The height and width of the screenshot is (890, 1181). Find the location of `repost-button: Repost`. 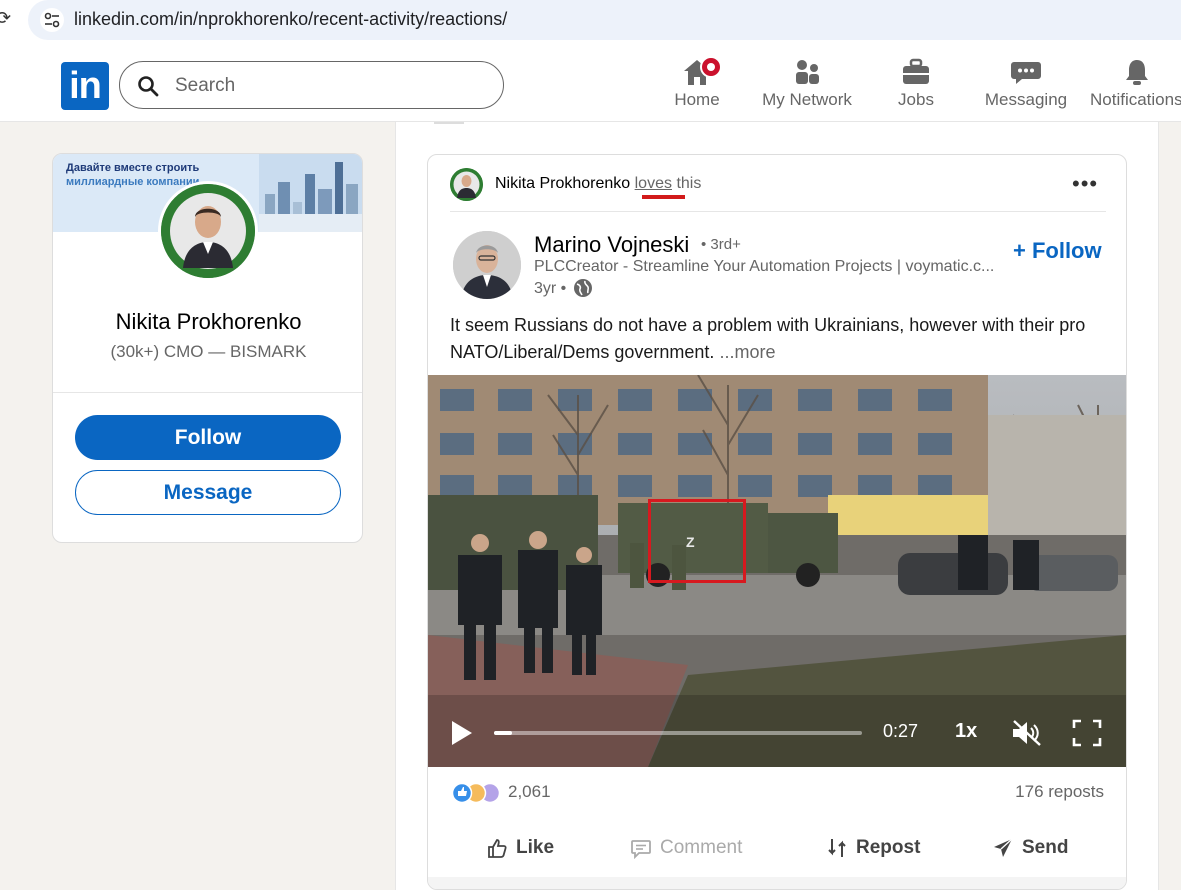

repost-button: Repost is located at coordinates (873, 848).